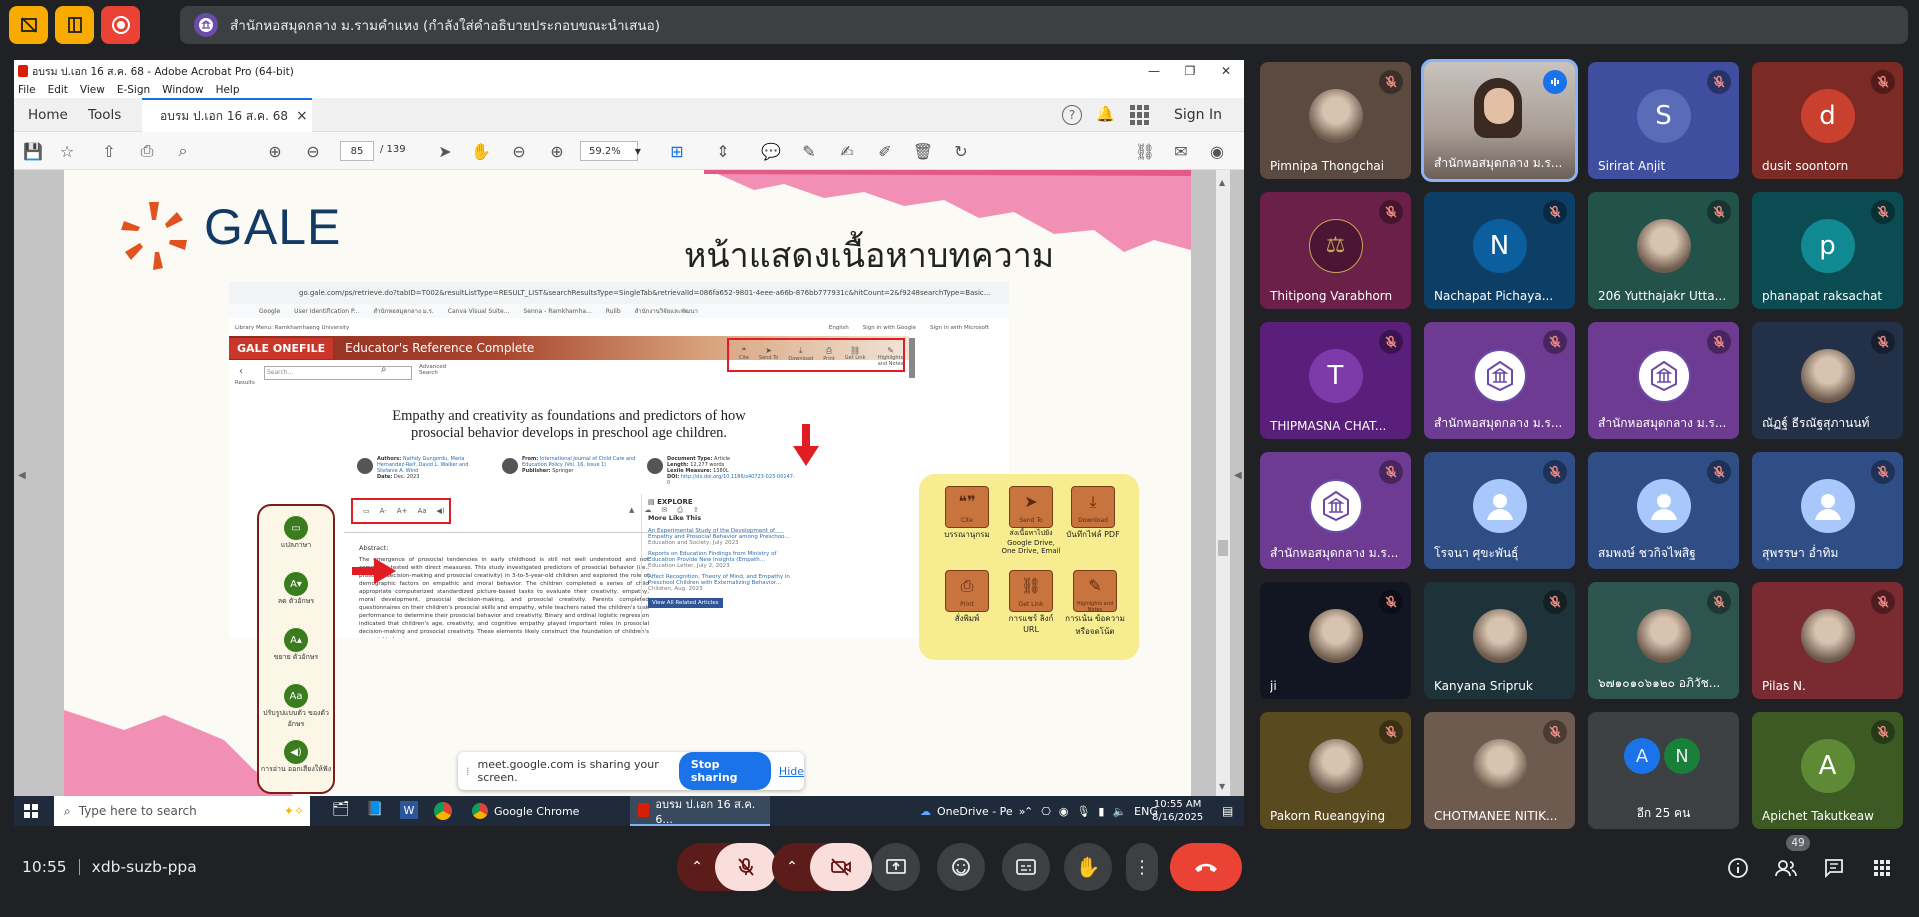  What do you see at coordinates (402, 511) in the screenshot?
I see `increase-font-icon: A+` at bounding box center [402, 511].